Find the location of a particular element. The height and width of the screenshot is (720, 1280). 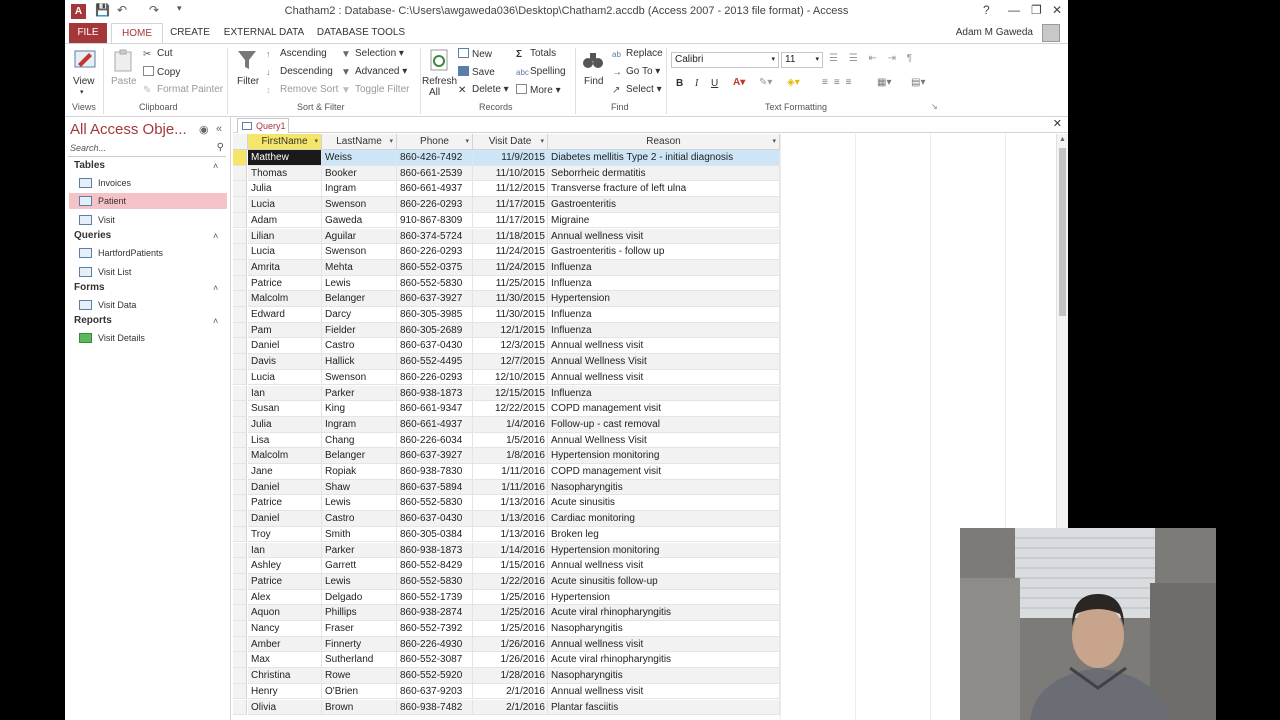

nav-item-visit: Visit is located at coordinates (148, 220).